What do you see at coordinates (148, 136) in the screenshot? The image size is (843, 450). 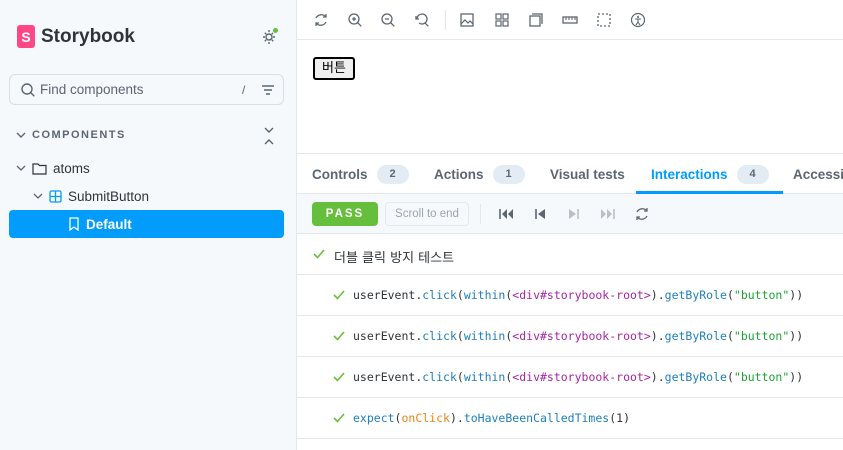 I see `components-section-header: COMPONENTS` at bounding box center [148, 136].